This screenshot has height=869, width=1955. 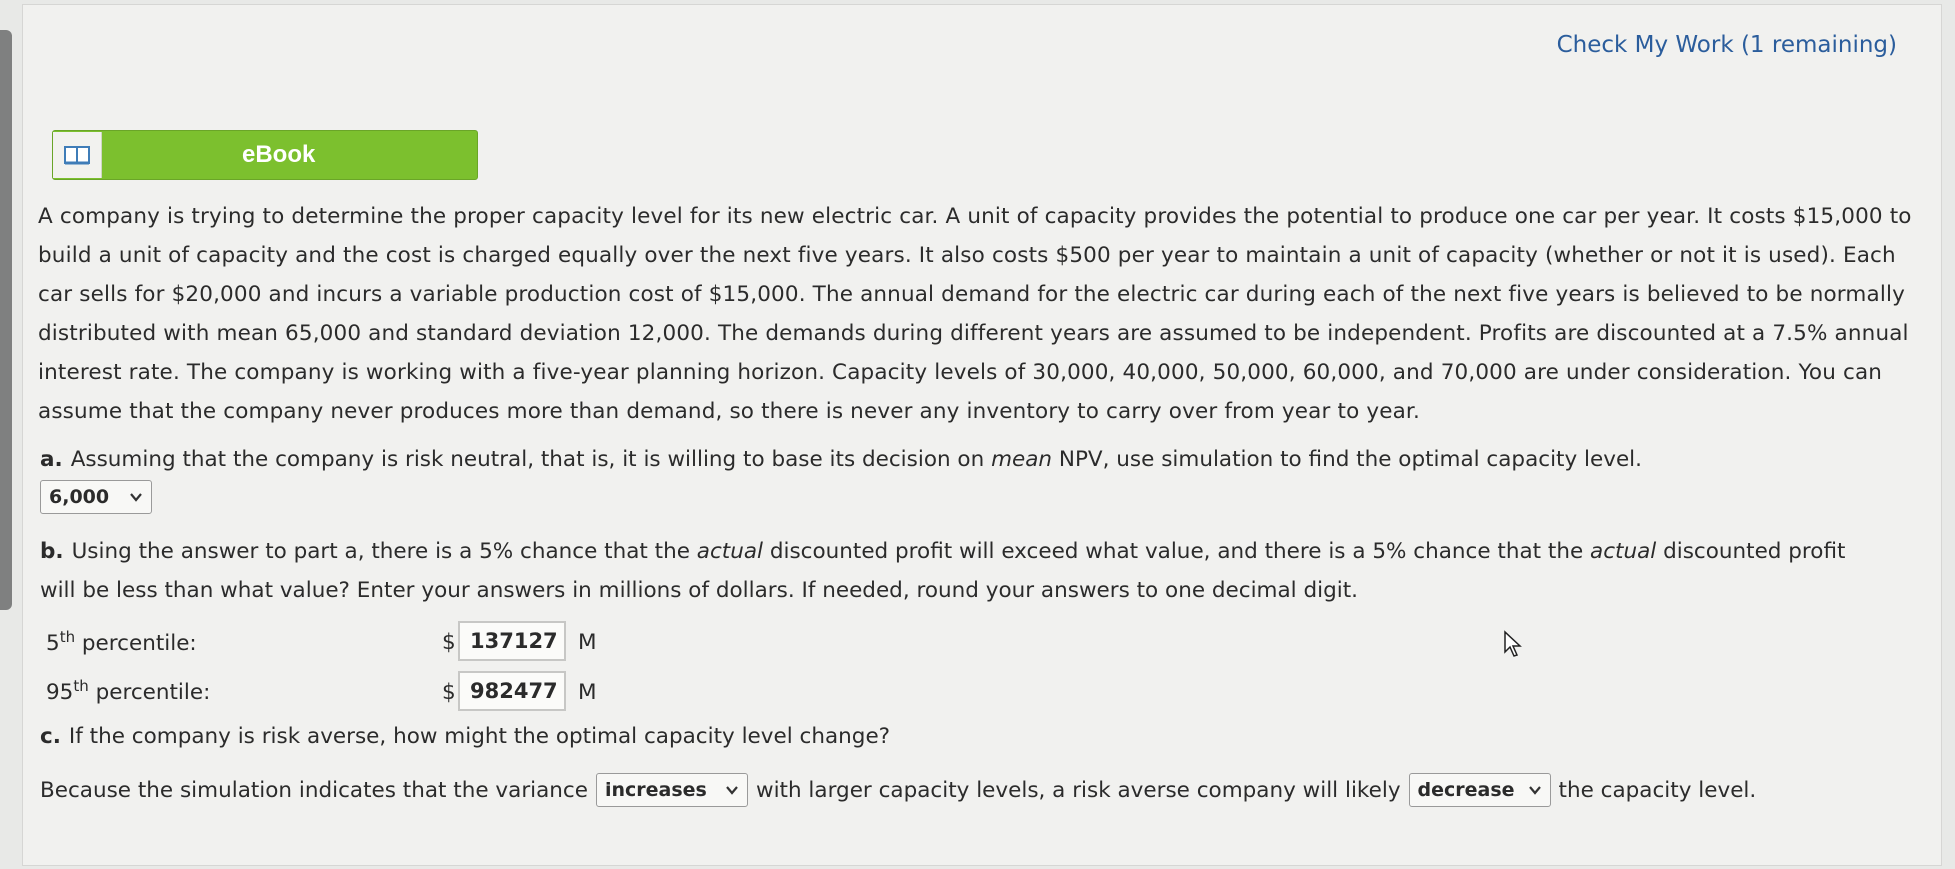 I want to click on part-c-letter: c., so click(x=50, y=736).